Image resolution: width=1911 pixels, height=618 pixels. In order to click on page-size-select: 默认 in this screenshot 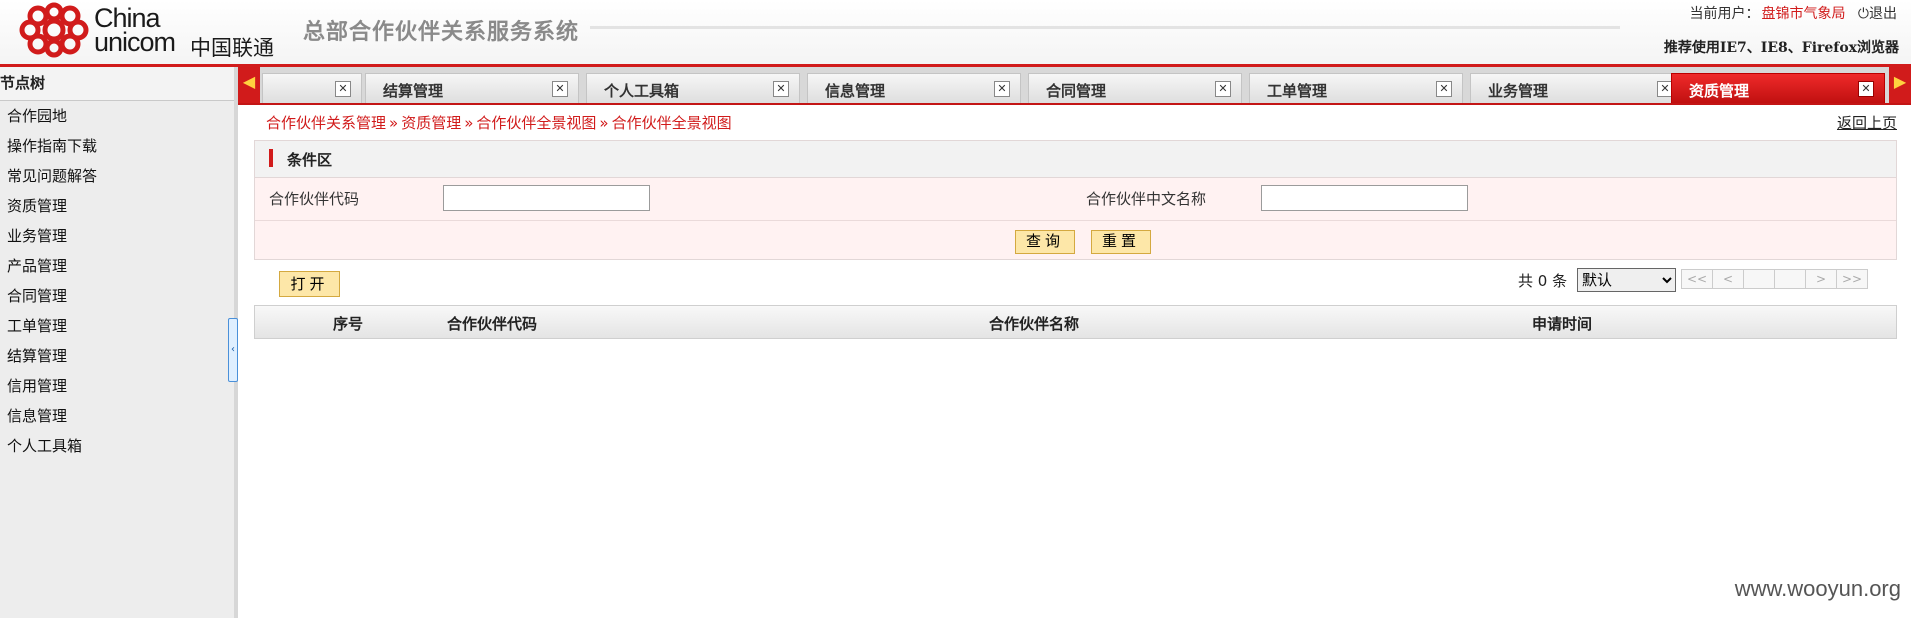, I will do `click(1626, 280)`.